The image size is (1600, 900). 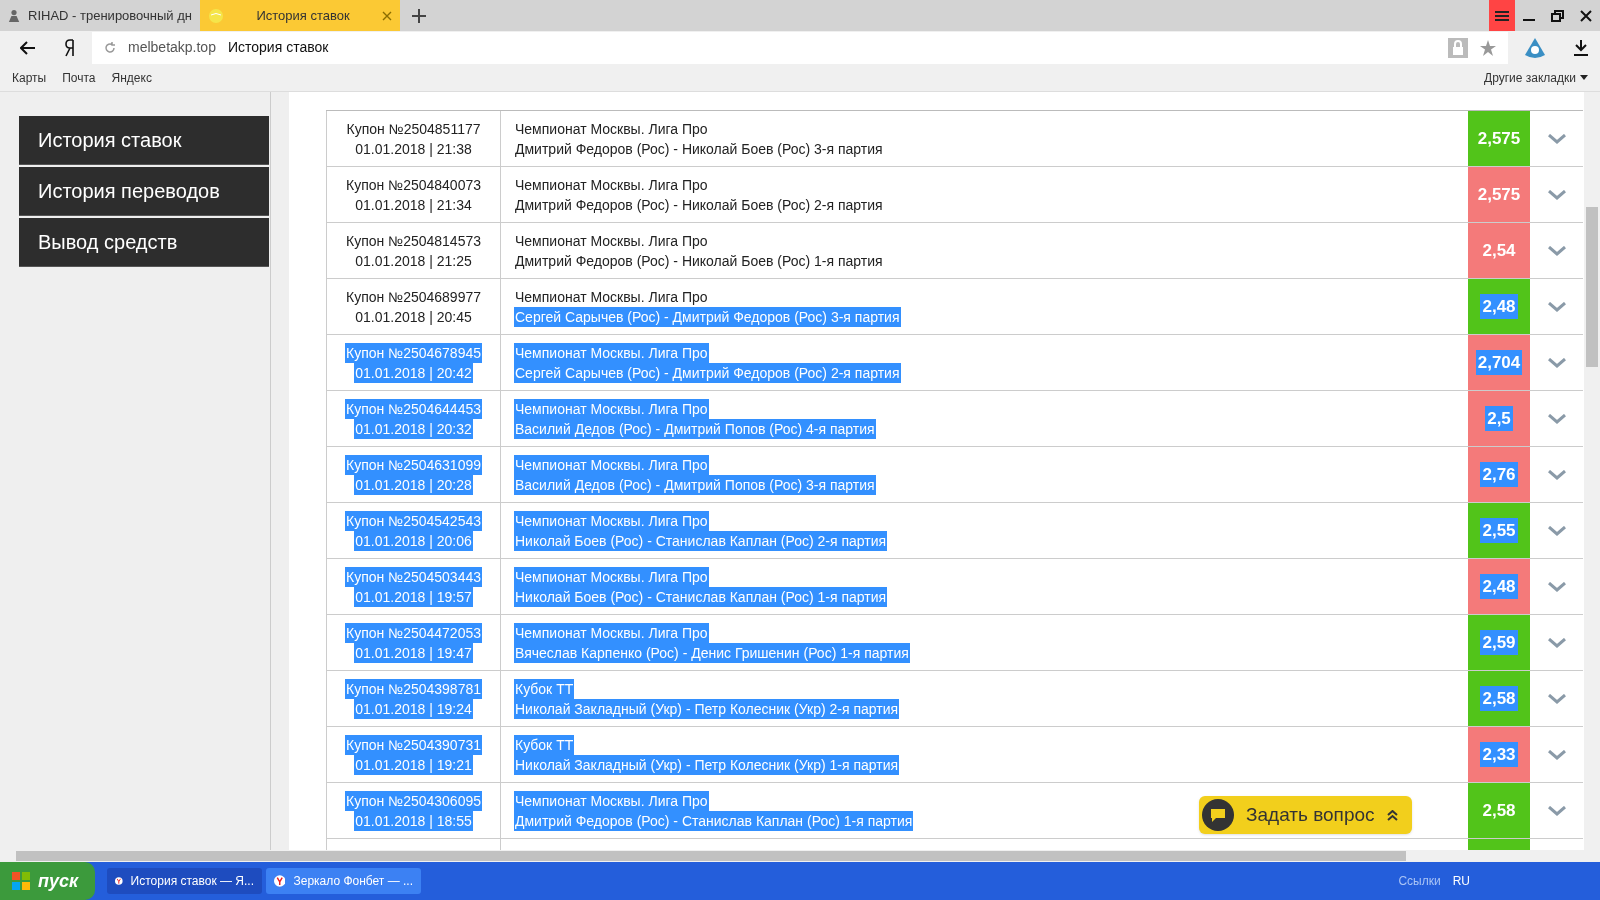 What do you see at coordinates (413, 764) in the screenshot?
I see `bet-date: 01.01.2018 | 19:21` at bounding box center [413, 764].